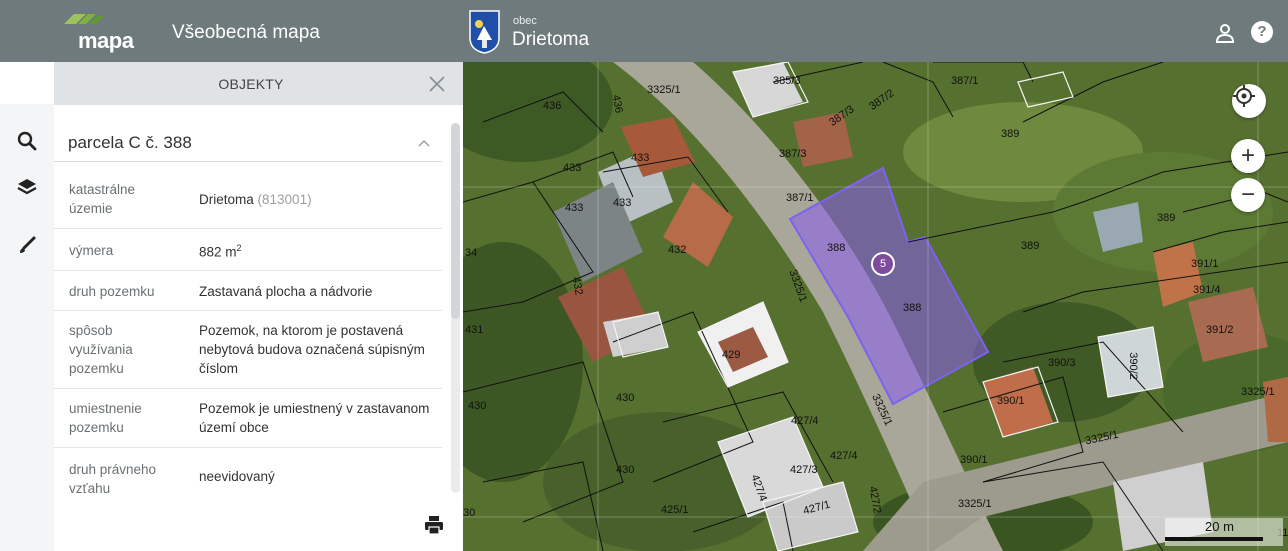 This screenshot has width=1288, height=551. Describe the element at coordinates (793, 154) in the screenshot. I see `parcel-label: 387/3` at that location.